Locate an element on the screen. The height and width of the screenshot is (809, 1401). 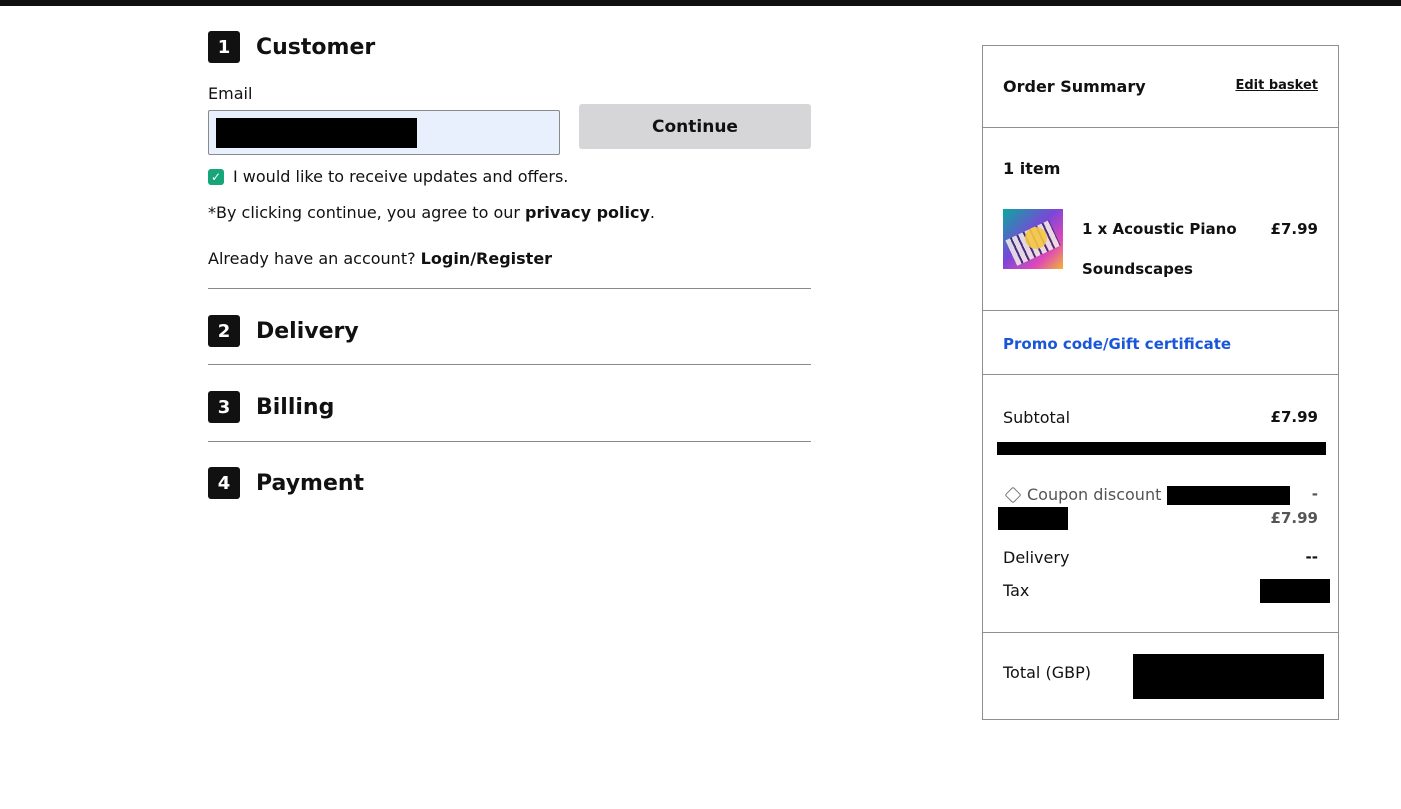
tag-icon is located at coordinates (1013, 494).